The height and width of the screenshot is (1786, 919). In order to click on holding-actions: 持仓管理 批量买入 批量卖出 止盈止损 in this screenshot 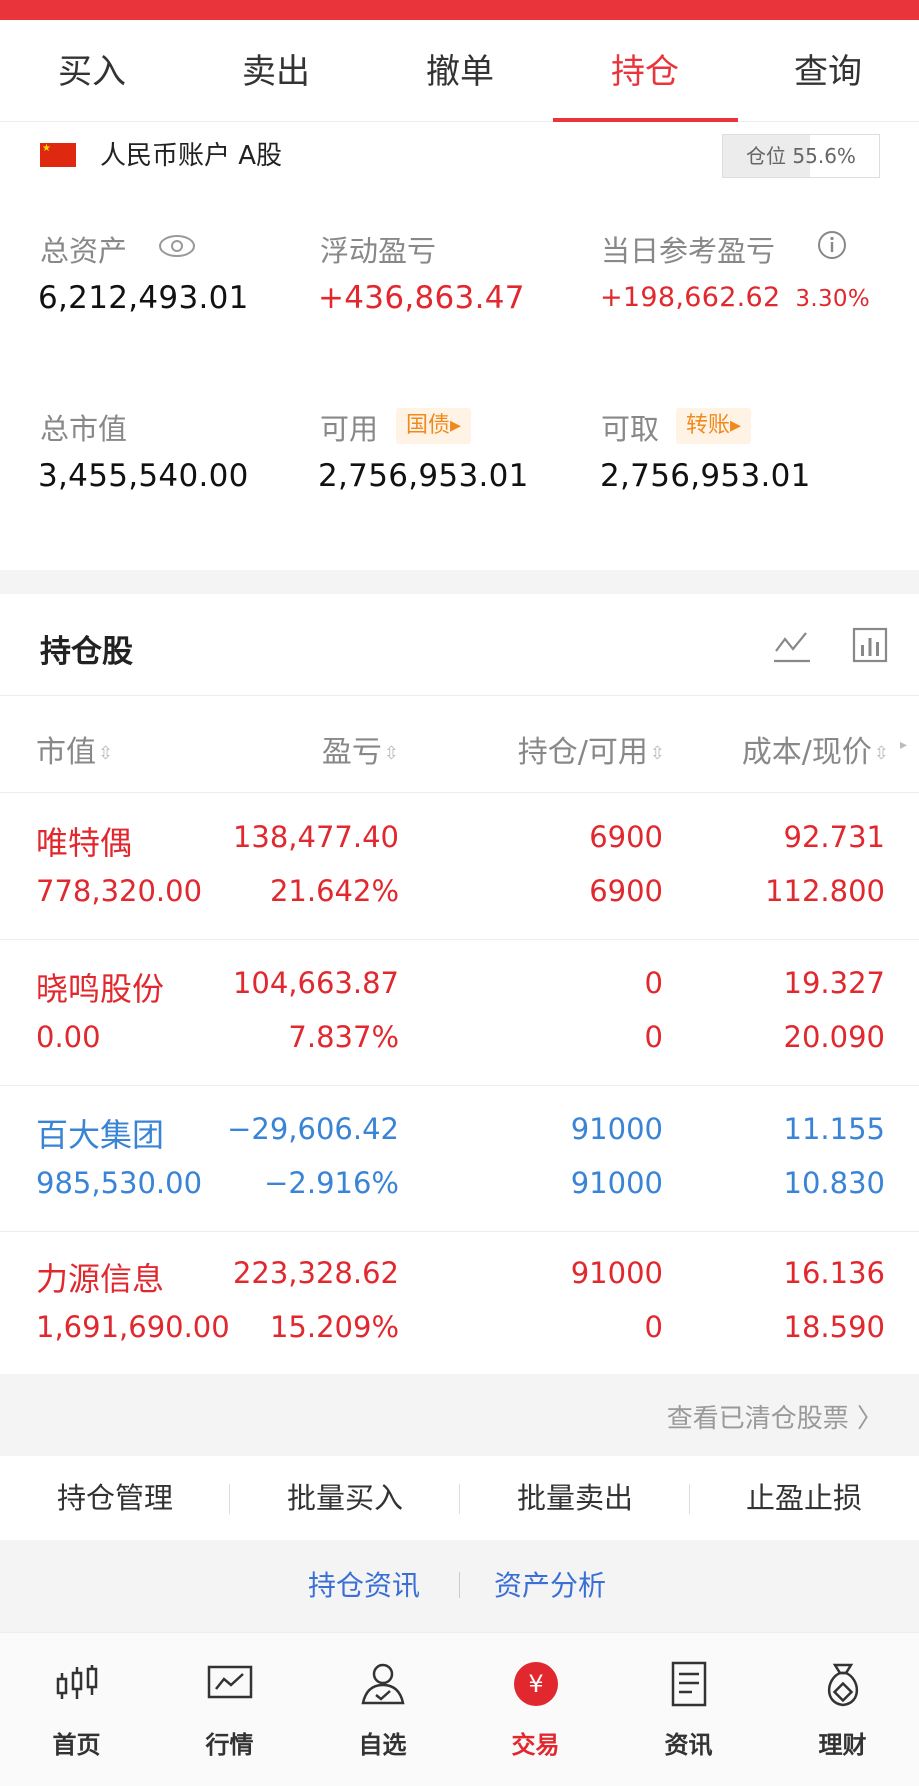, I will do `click(459, 1498)`.